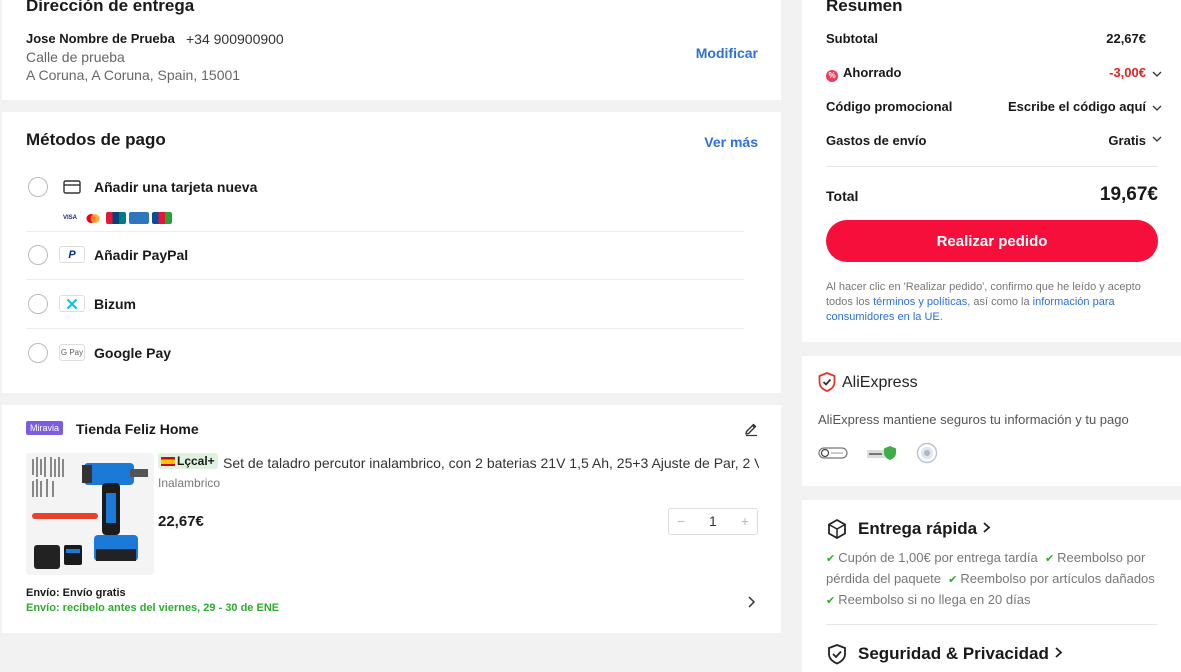 The width and height of the screenshot is (1181, 672). I want to click on legal-text-2: , así como la, so click(1000, 302).